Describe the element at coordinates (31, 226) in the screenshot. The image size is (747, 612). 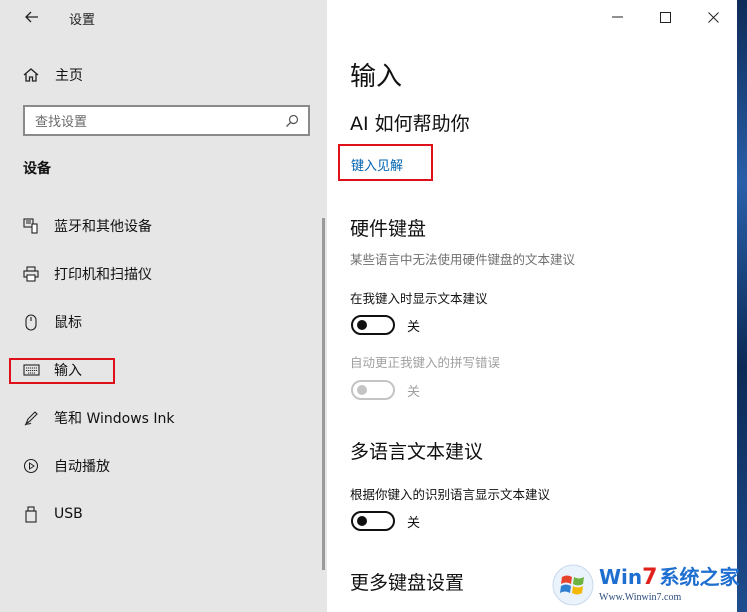
I see `bluetooth-devices-icon` at that location.